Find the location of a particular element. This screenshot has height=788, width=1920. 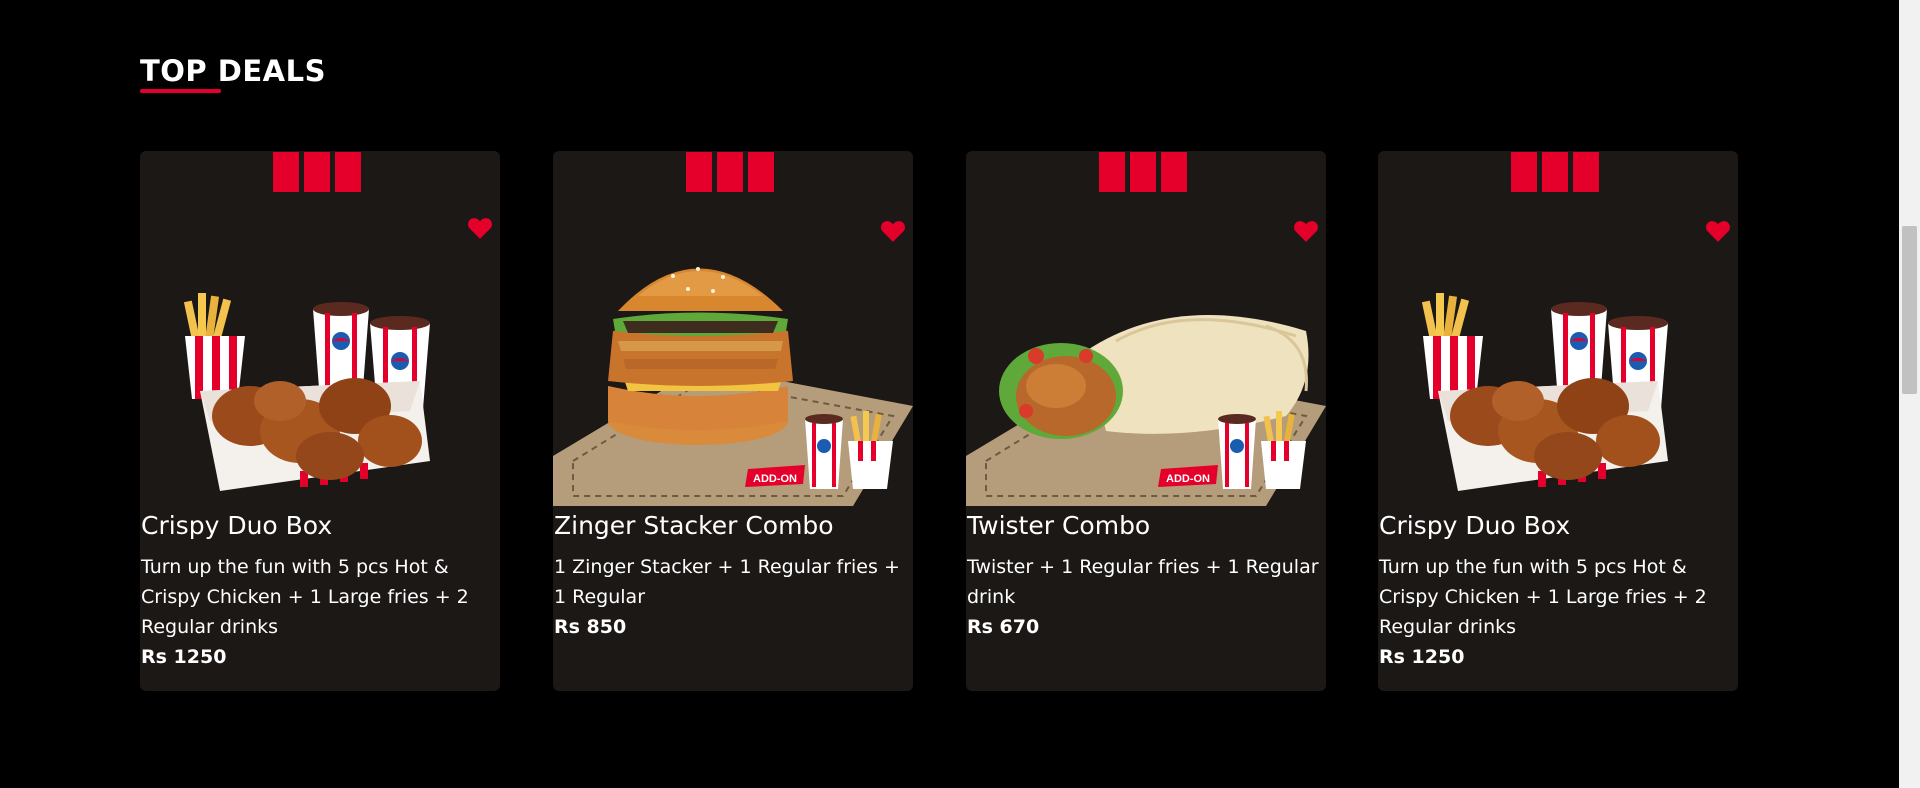

vertical-scrollbar is located at coordinates (1909, 394).